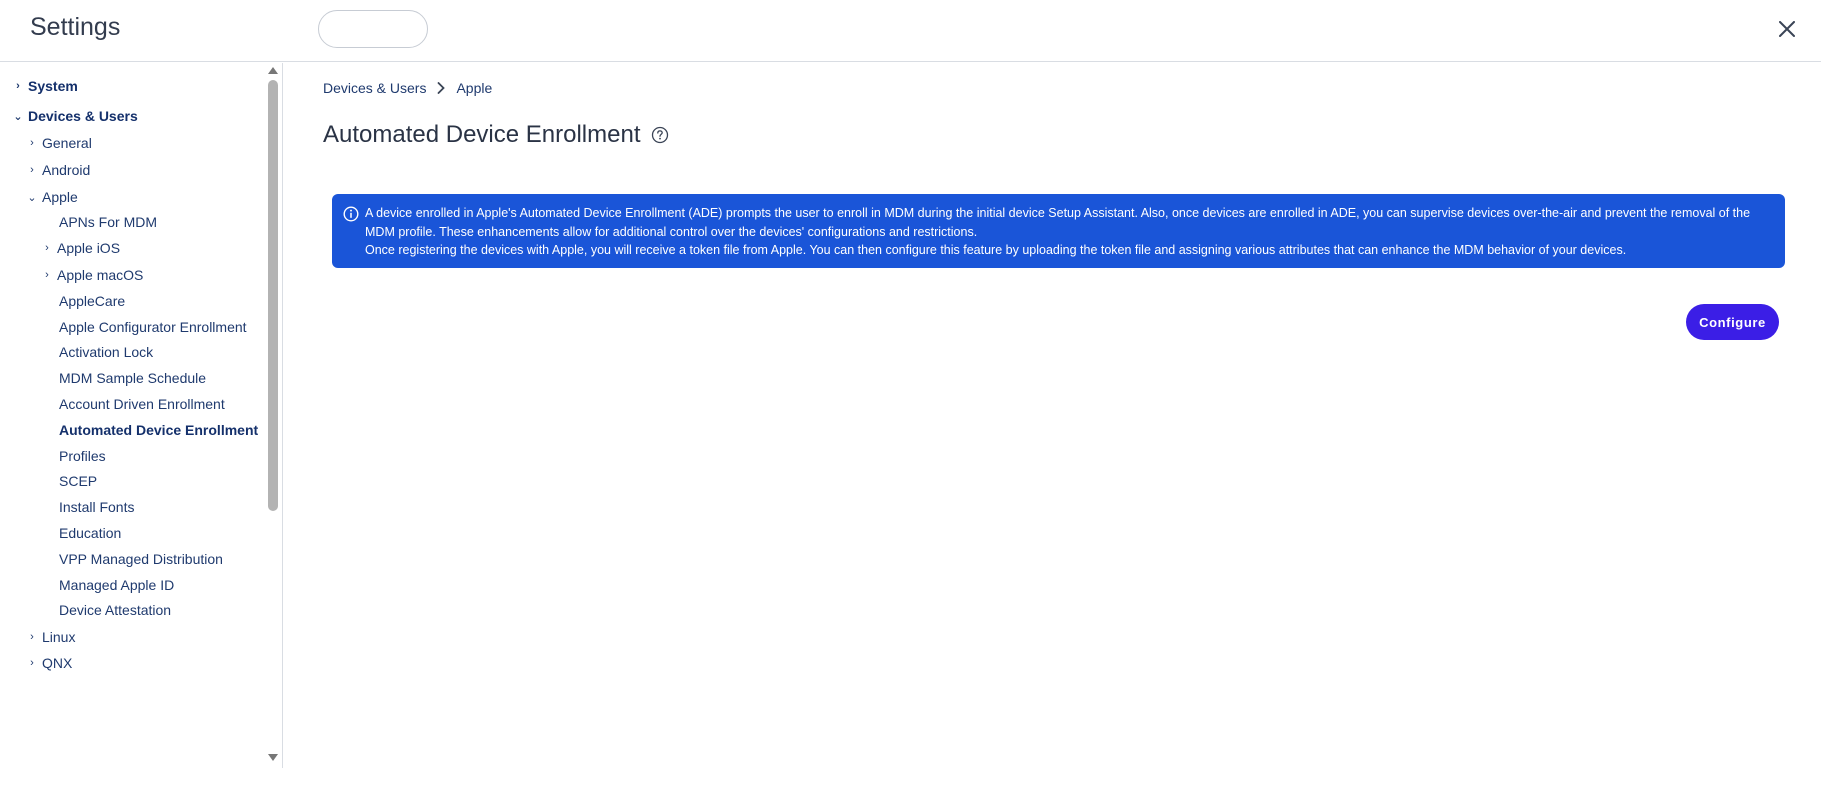 The image size is (1821, 788). I want to click on sidebar-item-managed-apple-id: Managed Apple ID, so click(116, 585).